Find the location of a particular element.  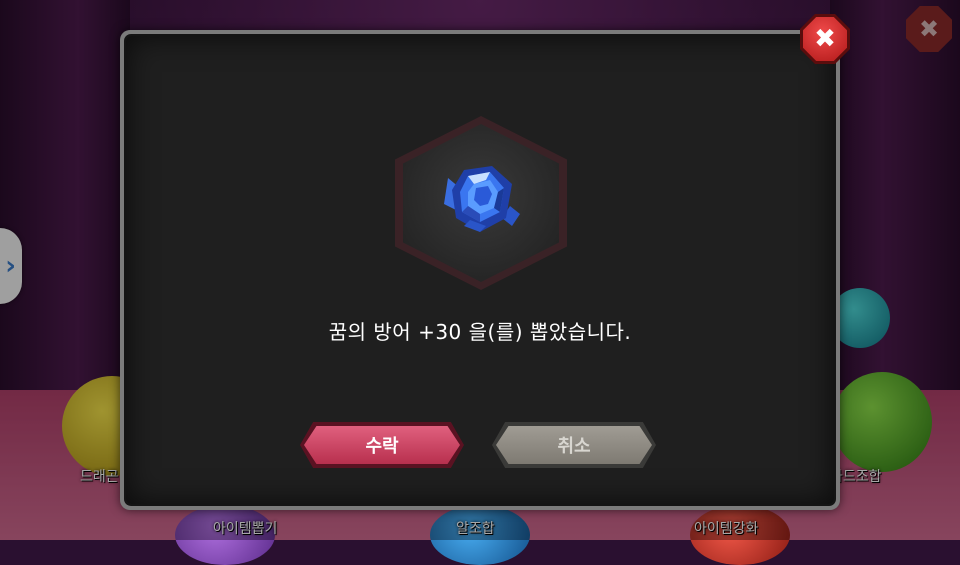

blue-gem-icon is located at coordinates (482, 199).